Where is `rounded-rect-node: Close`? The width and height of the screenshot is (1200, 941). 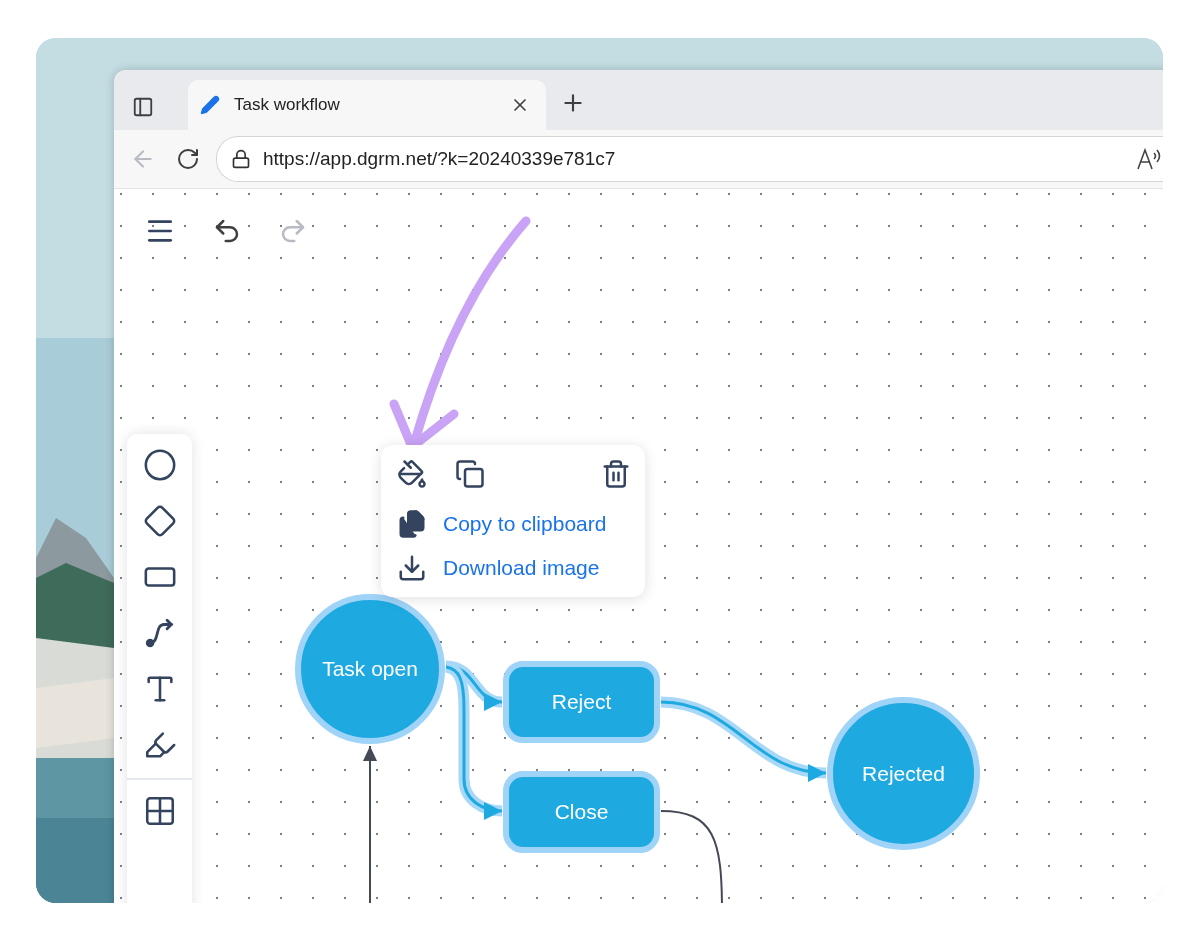 rounded-rect-node: Close is located at coordinates (581, 812).